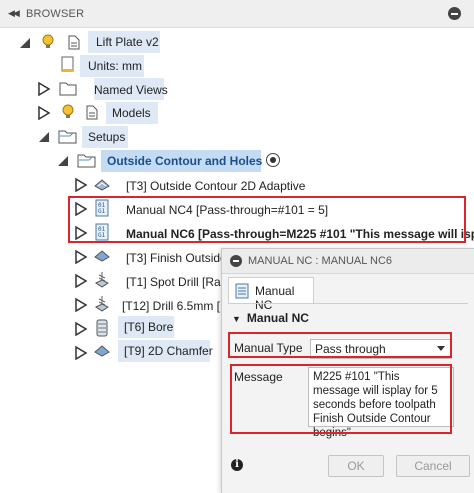  I want to click on tab-manual-nc: Manual NC, so click(271, 294).